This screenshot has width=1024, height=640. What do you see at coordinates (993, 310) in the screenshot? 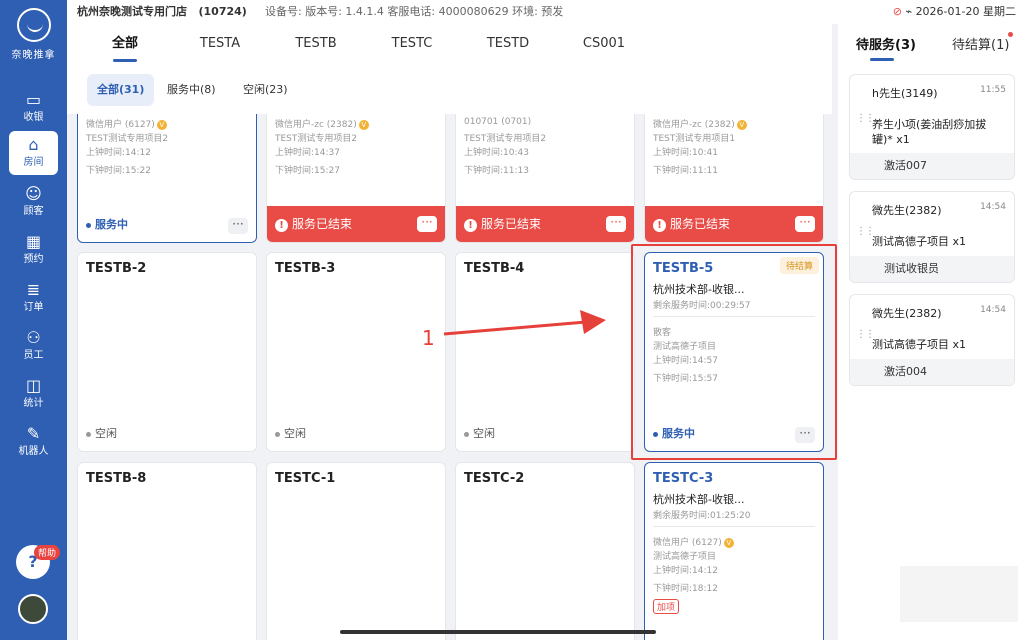
I see `order-time: 14:54` at bounding box center [993, 310].